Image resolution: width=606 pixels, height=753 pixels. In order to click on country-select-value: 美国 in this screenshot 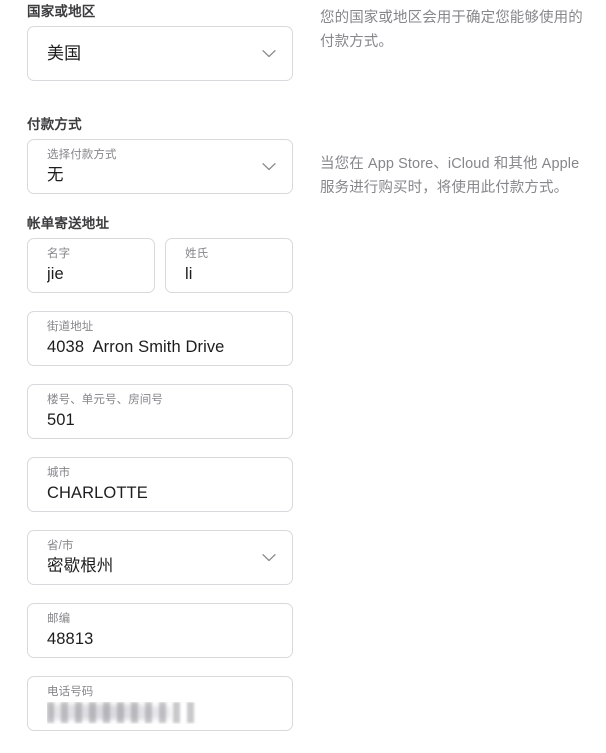, I will do `click(64, 53)`.